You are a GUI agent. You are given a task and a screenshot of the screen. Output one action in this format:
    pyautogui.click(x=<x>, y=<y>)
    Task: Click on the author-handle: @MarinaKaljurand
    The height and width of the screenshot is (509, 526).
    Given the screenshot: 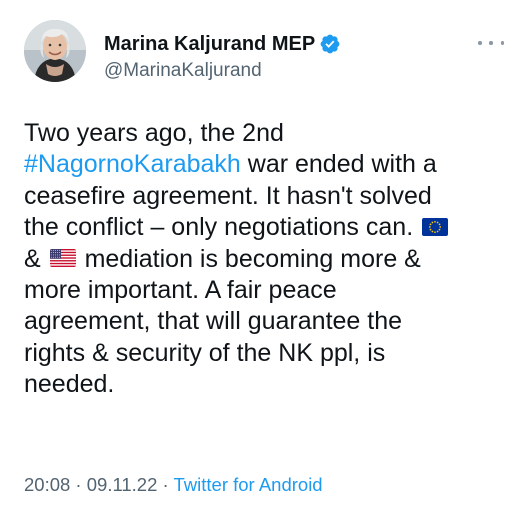 What is the action you would take?
    pyautogui.click(x=183, y=71)
    